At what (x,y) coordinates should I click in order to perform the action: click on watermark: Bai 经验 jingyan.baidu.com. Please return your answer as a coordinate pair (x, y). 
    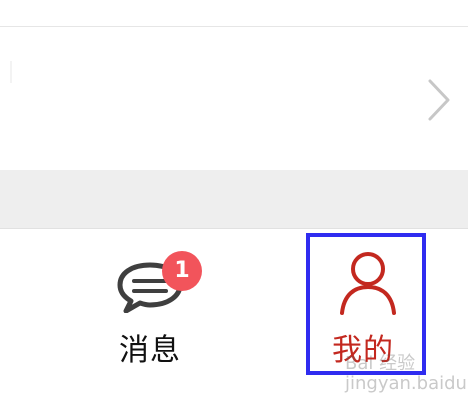
    Looking at the image, I should click on (406, 376).